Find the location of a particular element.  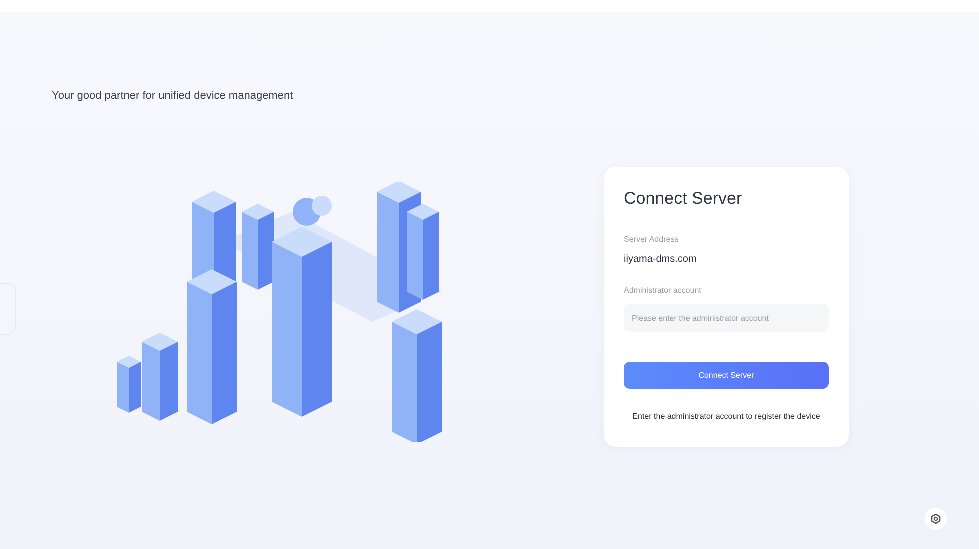

field-label: Server Address is located at coordinates (652, 239).